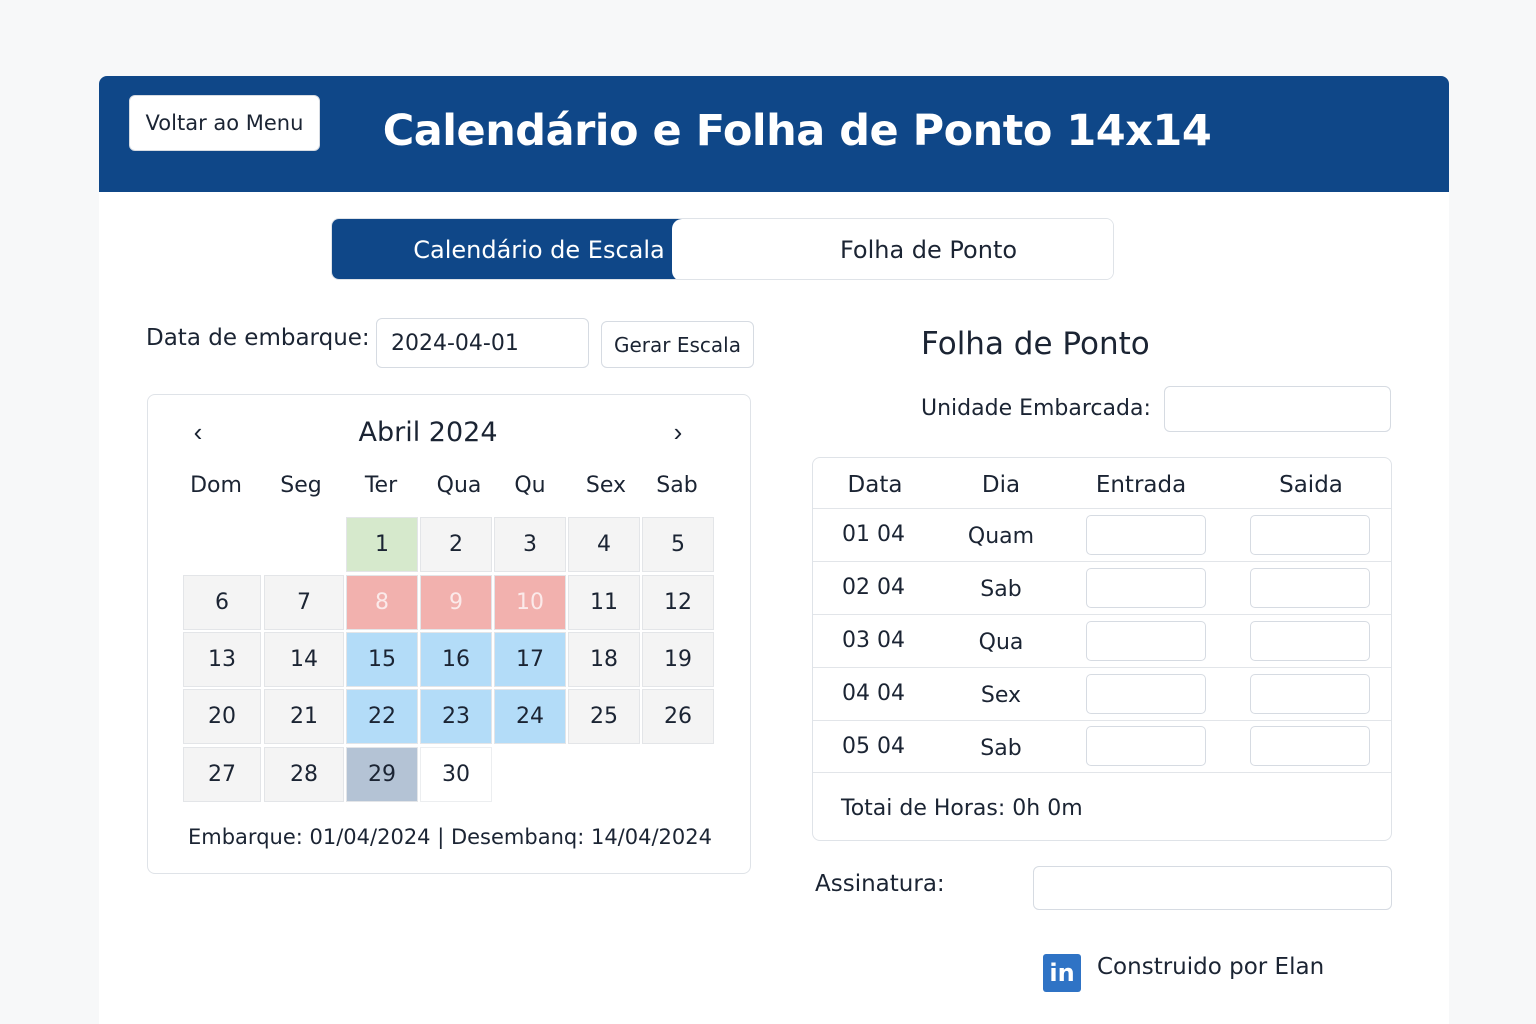 This screenshot has width=1536, height=1024. I want to click on calendar-day: 19, so click(678, 659).